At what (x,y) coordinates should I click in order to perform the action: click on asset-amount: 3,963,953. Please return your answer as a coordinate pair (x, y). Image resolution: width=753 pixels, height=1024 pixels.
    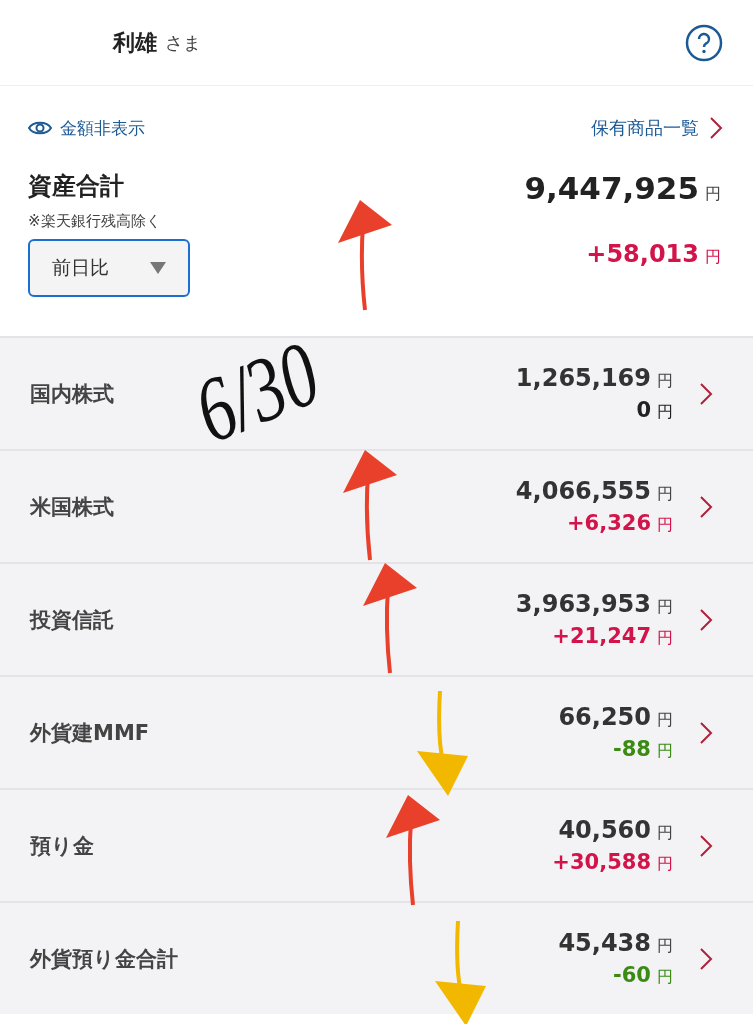
    Looking at the image, I should click on (583, 604).